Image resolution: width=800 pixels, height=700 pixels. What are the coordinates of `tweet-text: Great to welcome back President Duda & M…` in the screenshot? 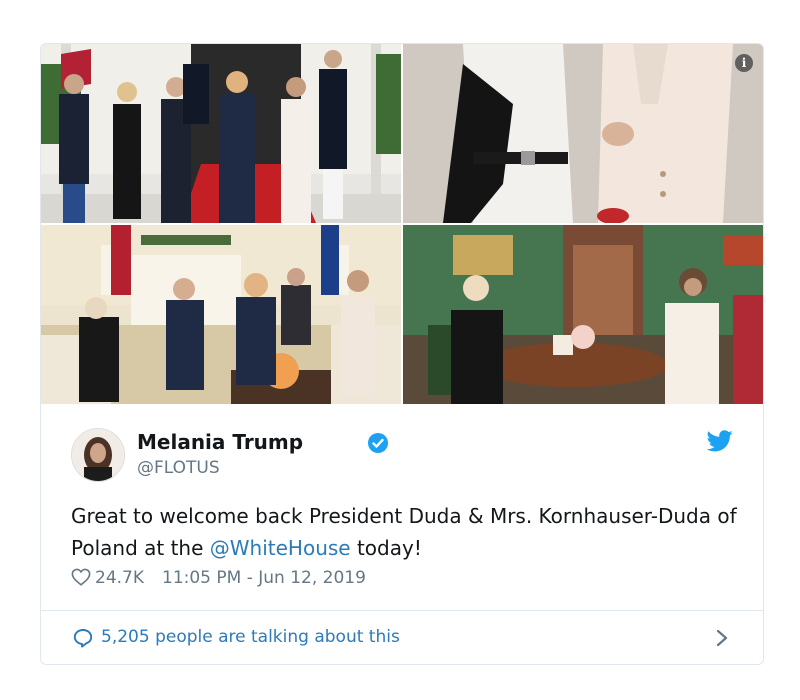 It's located at (411, 532).